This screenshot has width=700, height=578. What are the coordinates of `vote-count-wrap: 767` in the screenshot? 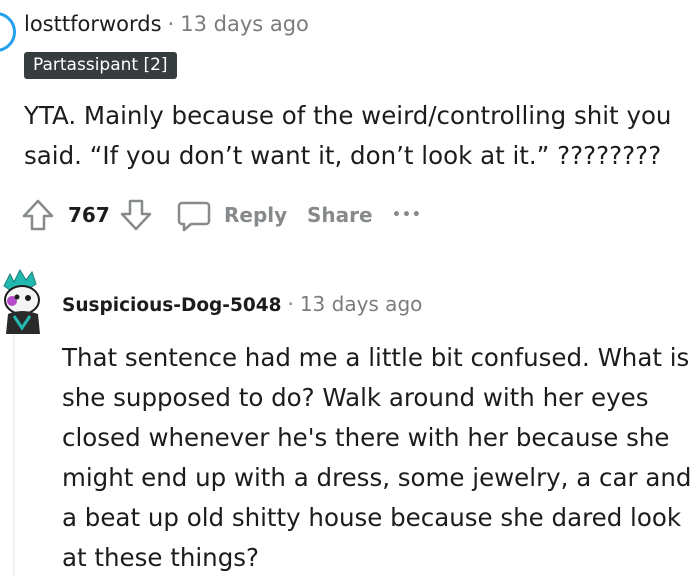 It's located at (89, 215).